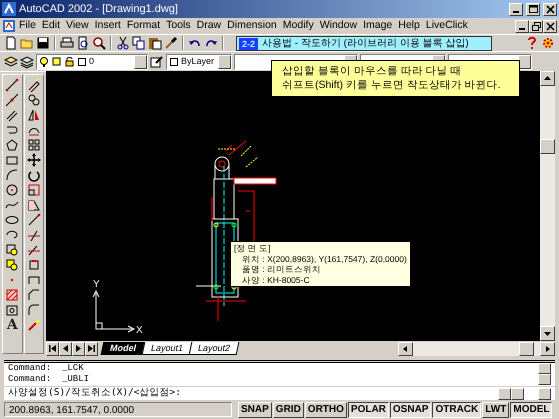  Describe the element at coordinates (253, 248) in the screenshot. I see `tooltip-title: [정 면 도]` at that location.